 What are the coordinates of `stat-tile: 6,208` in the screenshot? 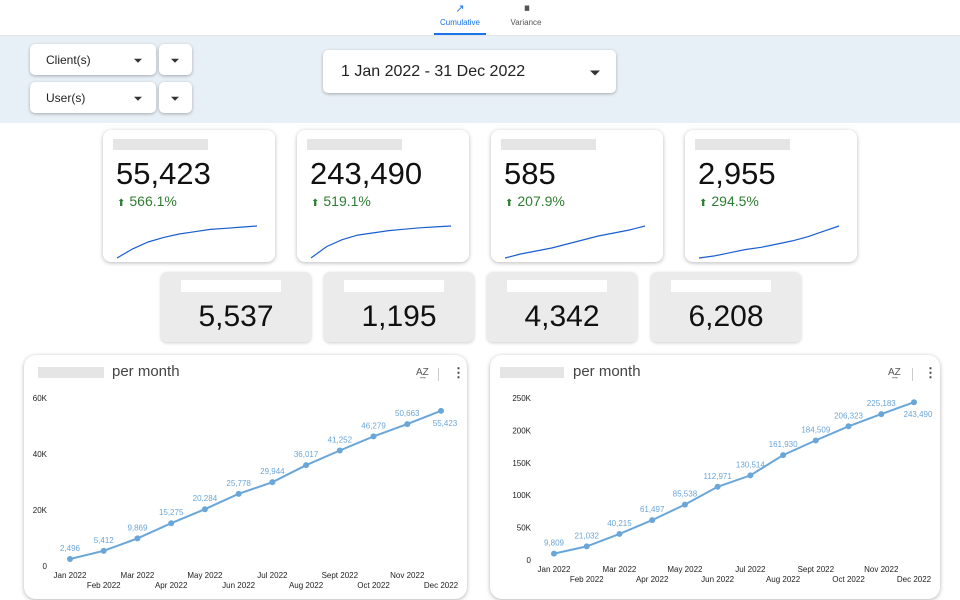 It's located at (726, 307).